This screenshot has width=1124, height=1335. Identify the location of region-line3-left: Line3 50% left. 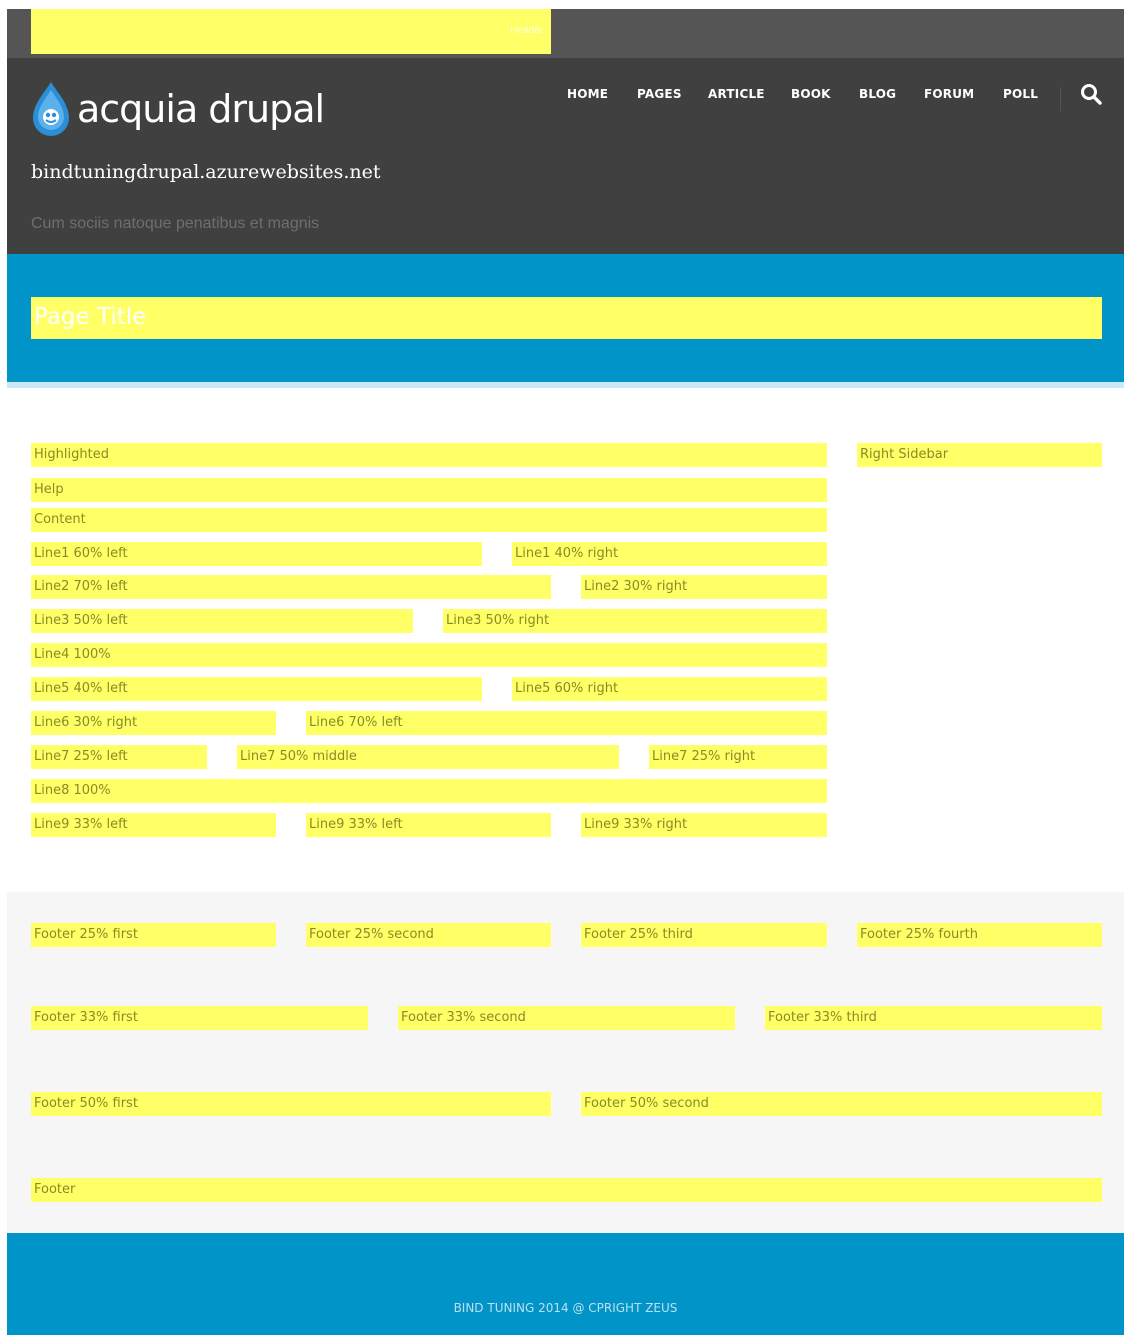
(222, 621).